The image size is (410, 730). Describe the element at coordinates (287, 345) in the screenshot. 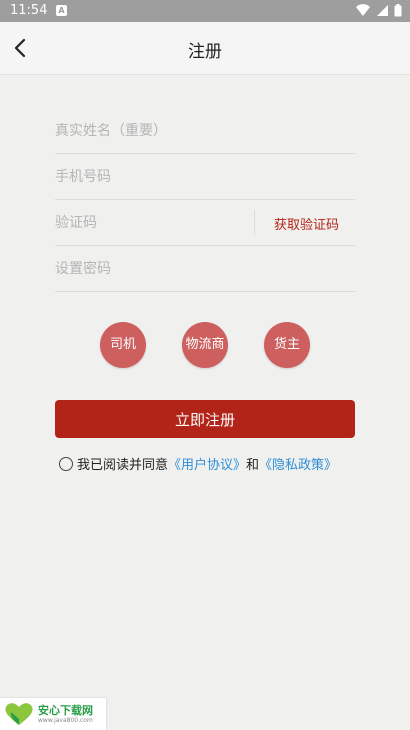

I see `role-shipper-button: 货主` at that location.